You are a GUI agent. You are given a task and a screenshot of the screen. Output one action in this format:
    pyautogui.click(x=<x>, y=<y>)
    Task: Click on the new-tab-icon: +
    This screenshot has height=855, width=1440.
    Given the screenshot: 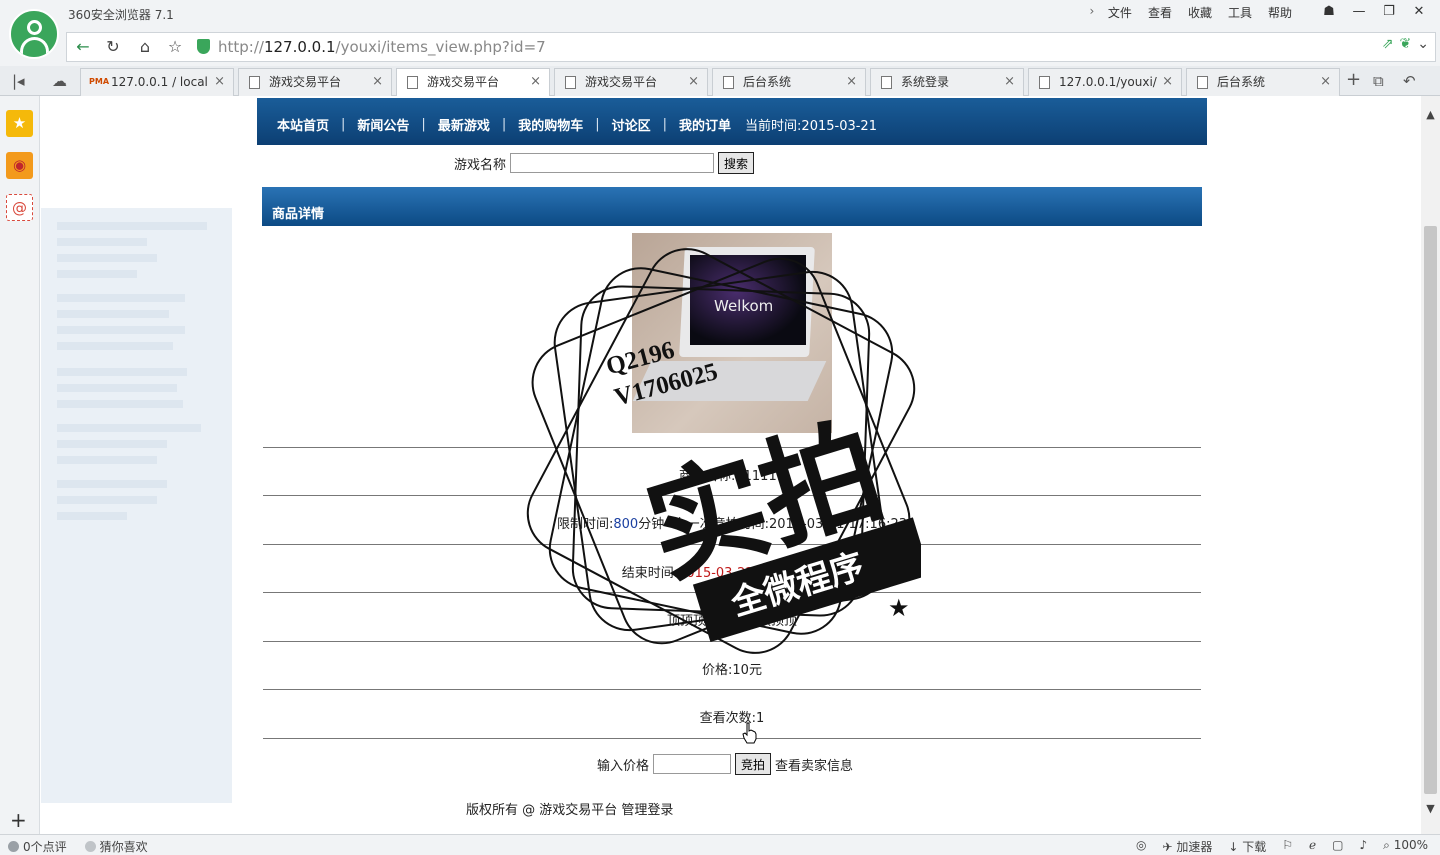 What is the action you would take?
    pyautogui.click(x=1353, y=79)
    